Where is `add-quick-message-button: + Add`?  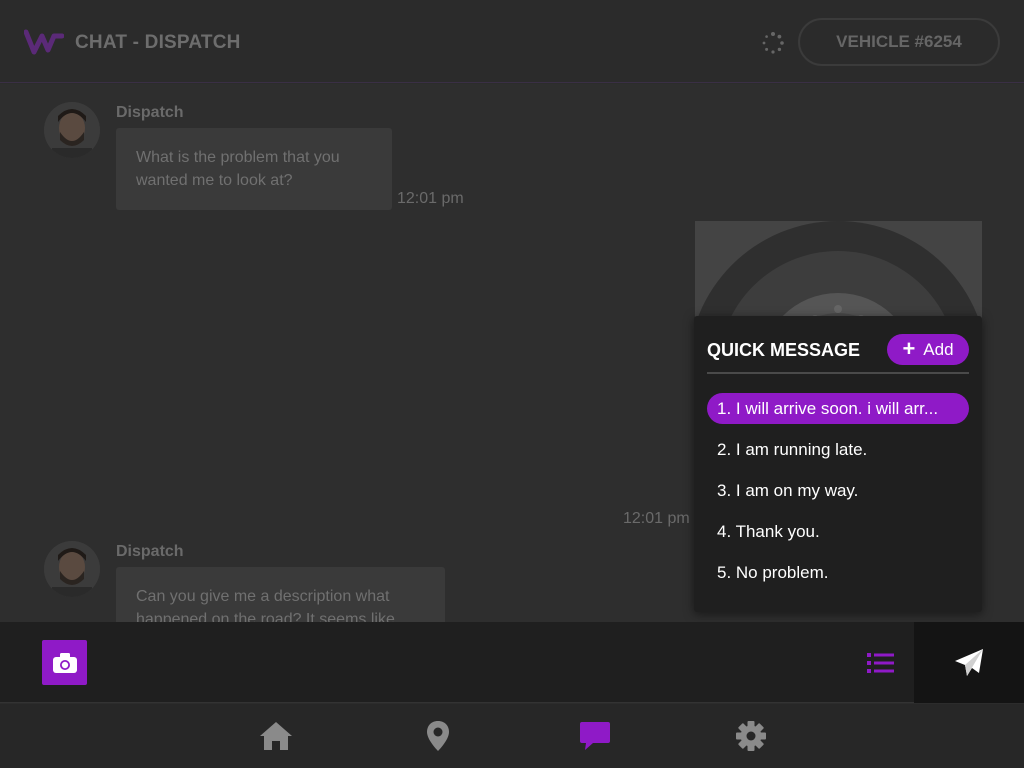 add-quick-message-button: + Add is located at coordinates (928, 349).